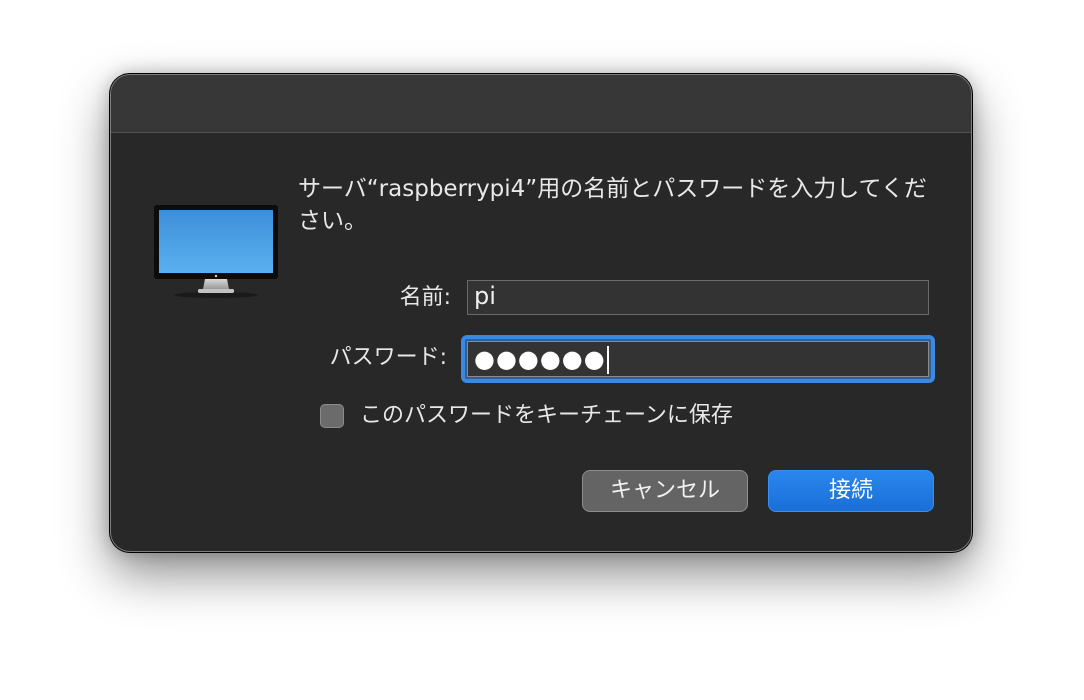 The height and width of the screenshot is (700, 1084). What do you see at coordinates (665, 491) in the screenshot?
I see `cancel-button: キャンセル` at bounding box center [665, 491].